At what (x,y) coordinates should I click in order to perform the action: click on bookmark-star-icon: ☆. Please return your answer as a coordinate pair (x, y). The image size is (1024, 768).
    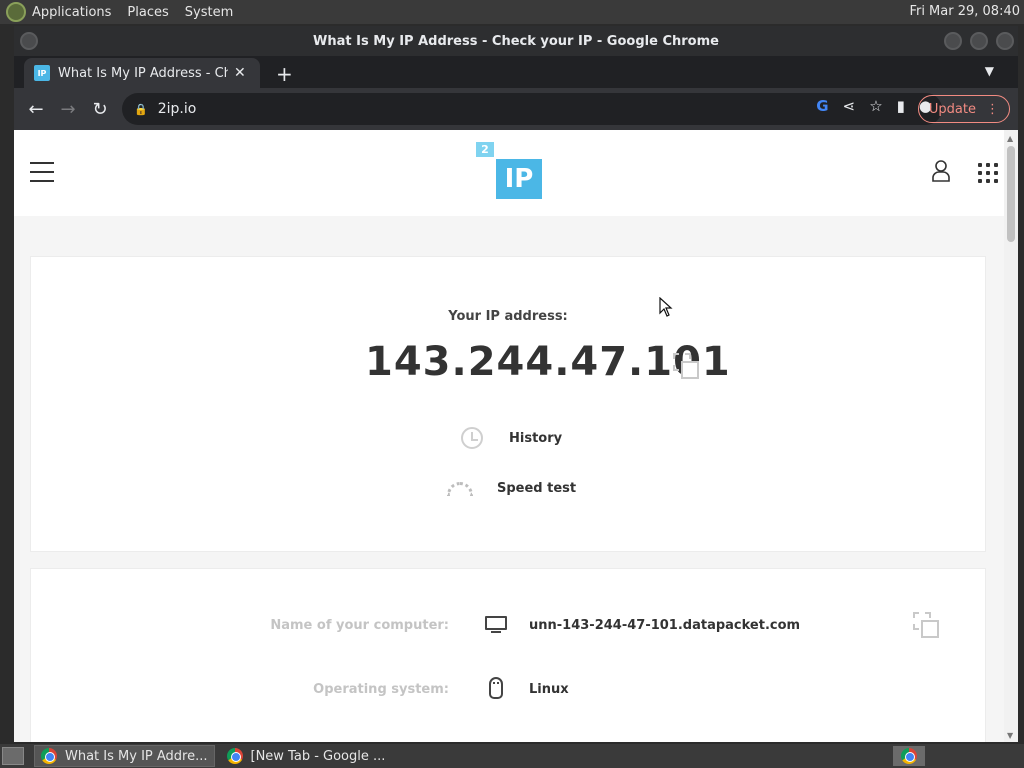
    Looking at the image, I should click on (875, 106).